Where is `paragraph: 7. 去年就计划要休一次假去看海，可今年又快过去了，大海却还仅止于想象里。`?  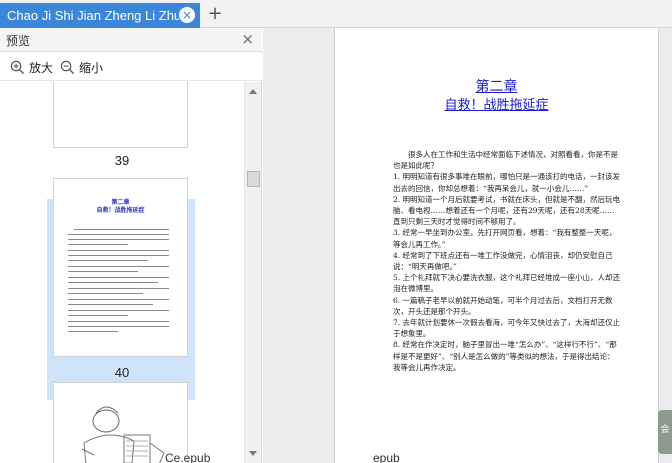 paragraph: 7. 去年就计划要休一次假去看海，可今年又快过去了，大海却还仅止于想象里。 is located at coordinates (507, 328).